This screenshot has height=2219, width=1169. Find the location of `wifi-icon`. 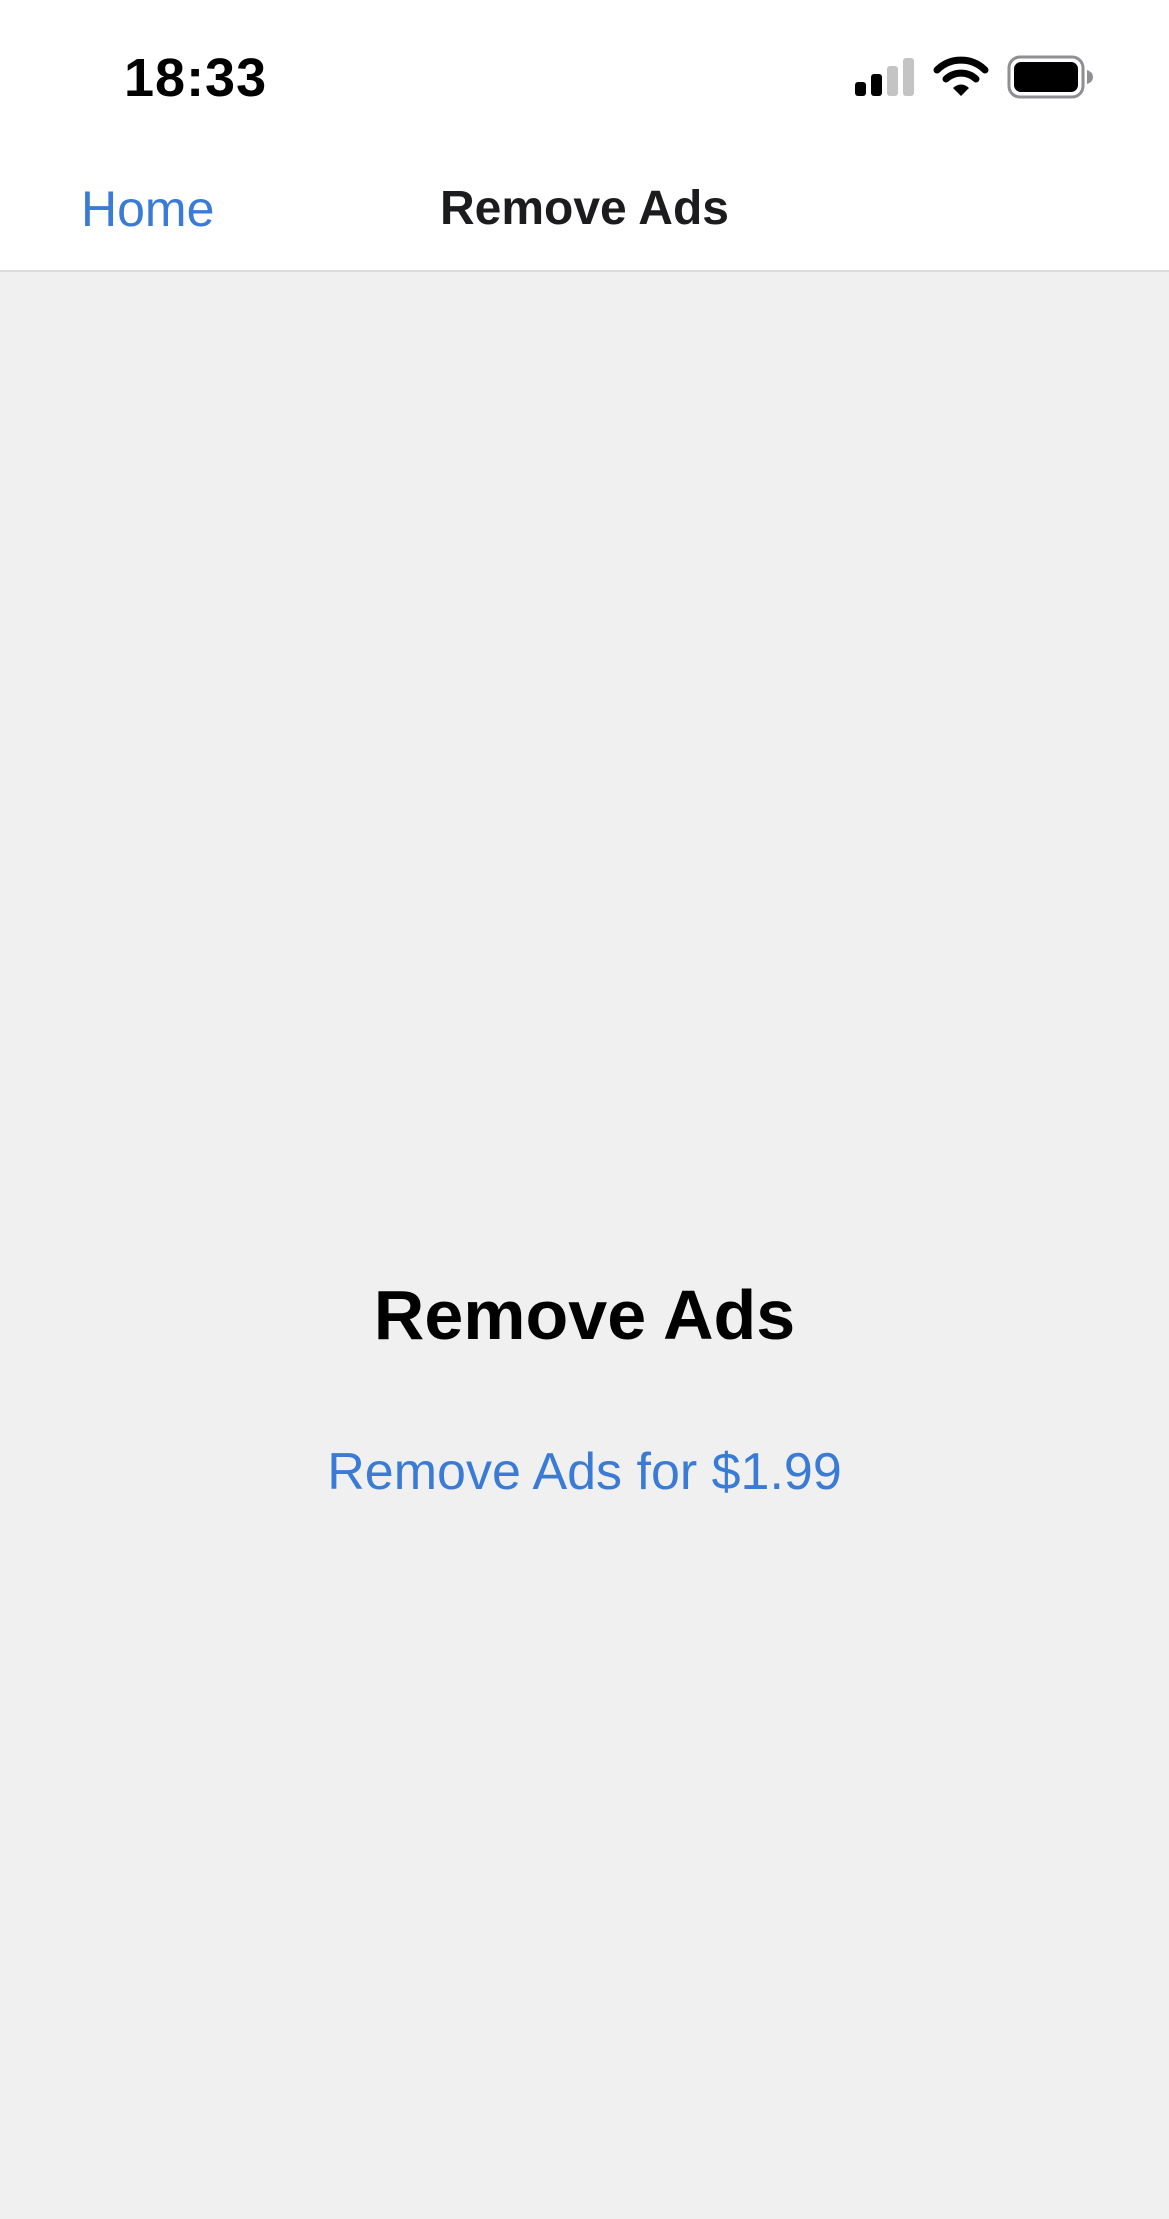

wifi-icon is located at coordinates (961, 76).